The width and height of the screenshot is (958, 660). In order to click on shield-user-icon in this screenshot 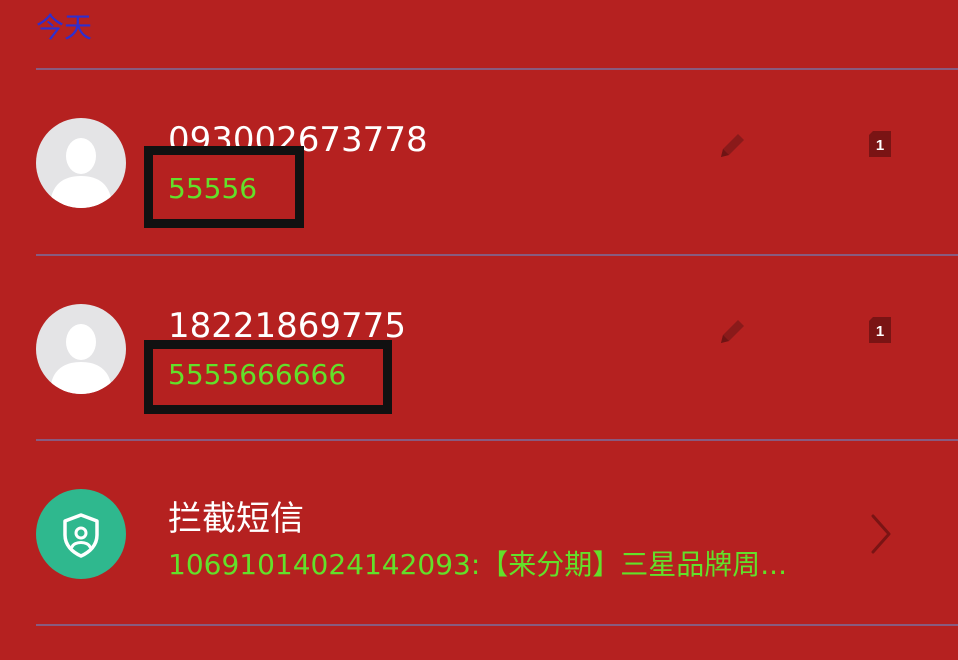, I will do `click(81, 535)`.